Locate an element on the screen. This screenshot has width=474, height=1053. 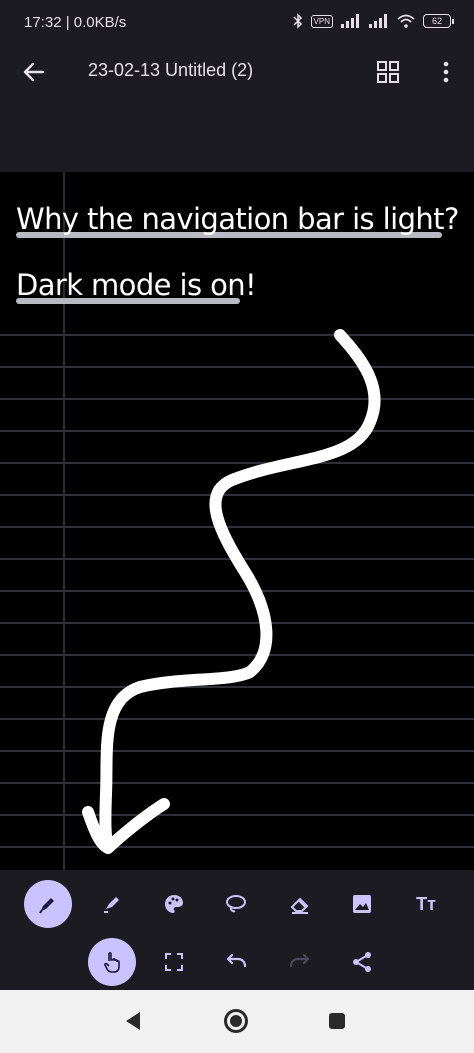
status-time: 17:32 | 0.0KB/s is located at coordinates (75, 22).